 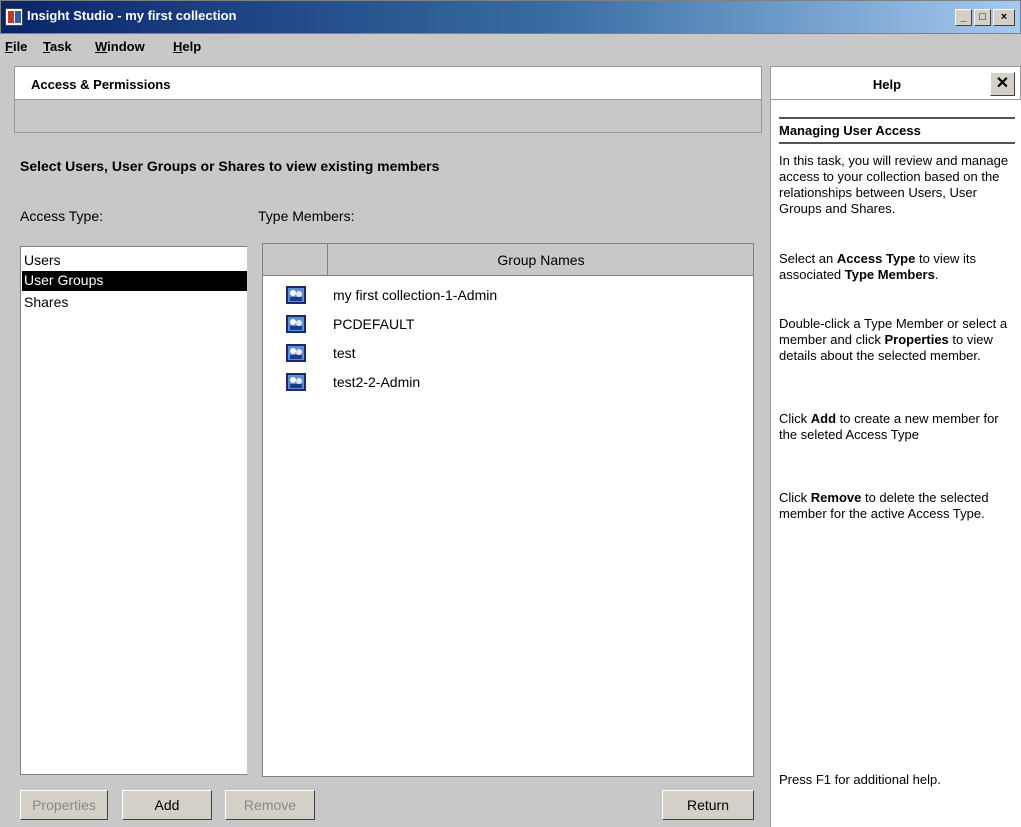 What do you see at coordinates (508, 324) in the screenshot?
I see `table-row: PCDEFAULT` at bounding box center [508, 324].